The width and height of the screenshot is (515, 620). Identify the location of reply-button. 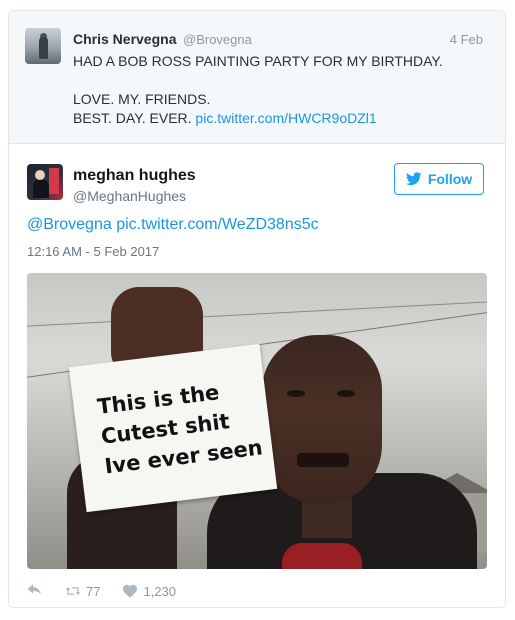
(35, 591).